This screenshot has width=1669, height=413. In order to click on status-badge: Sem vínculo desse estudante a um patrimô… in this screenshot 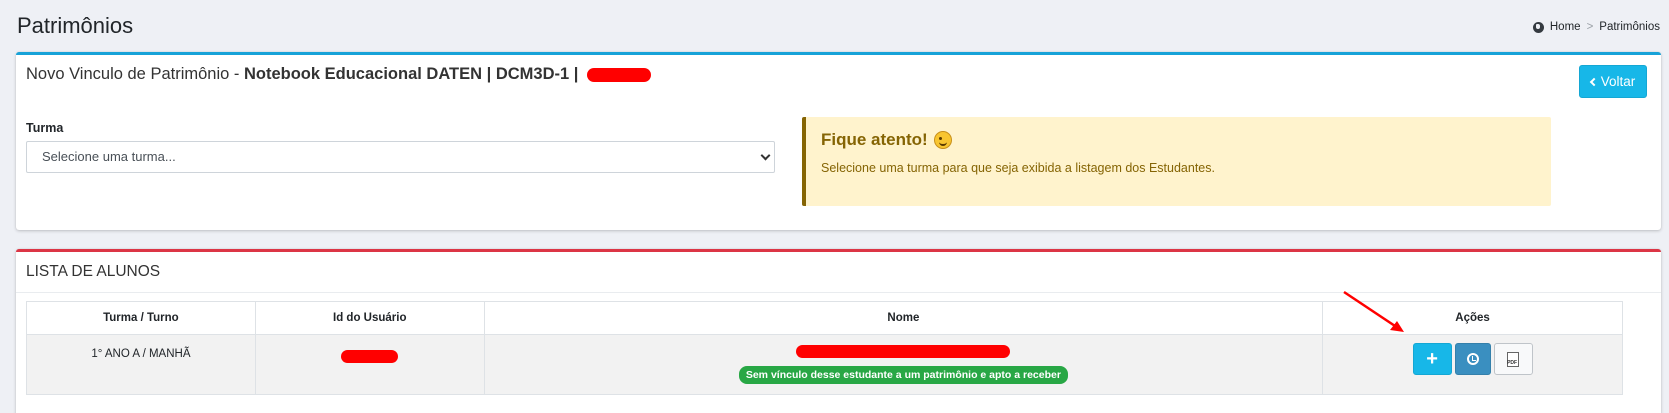, I will do `click(903, 375)`.